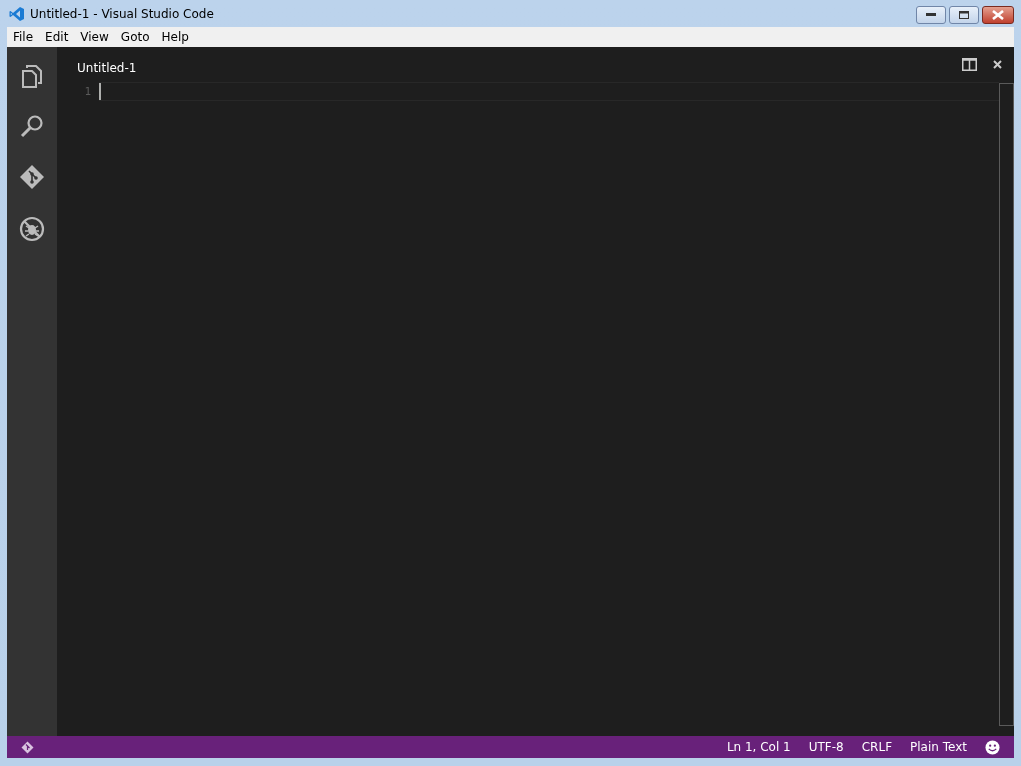  Describe the element at coordinates (992, 747) in the screenshot. I see `smiley-icon` at that location.